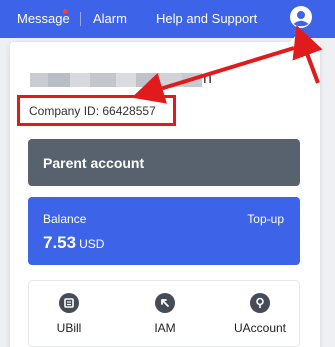  What do you see at coordinates (60, 242) in the screenshot?
I see `balance-value: 7.53` at bounding box center [60, 242].